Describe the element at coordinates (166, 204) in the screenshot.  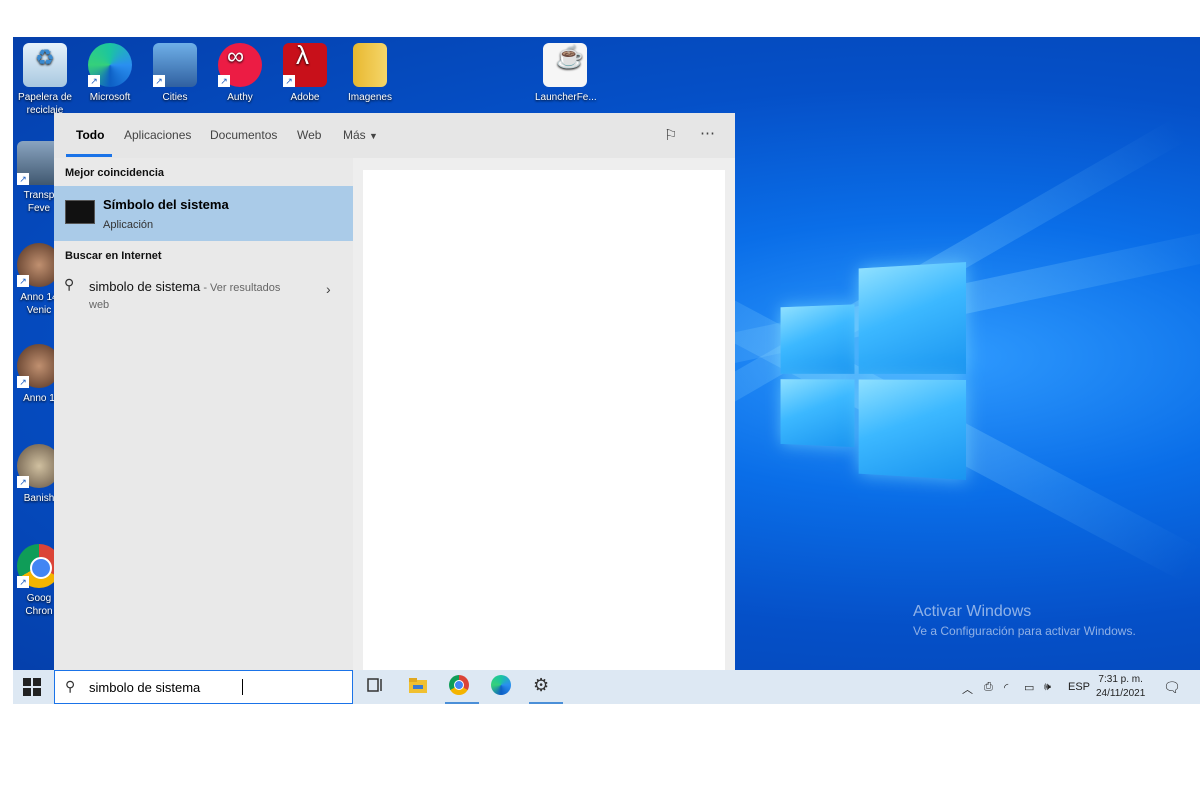
I see `result-name: Símbolo del sistema` at that location.